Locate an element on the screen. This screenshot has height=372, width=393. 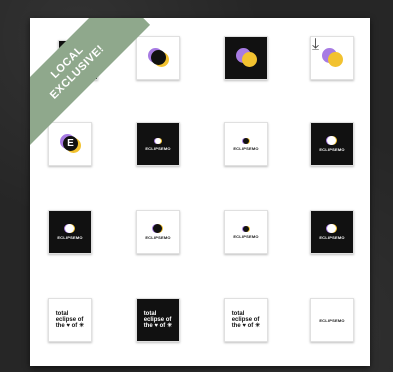
eclipse-logo: E is located at coordinates (70, 144).